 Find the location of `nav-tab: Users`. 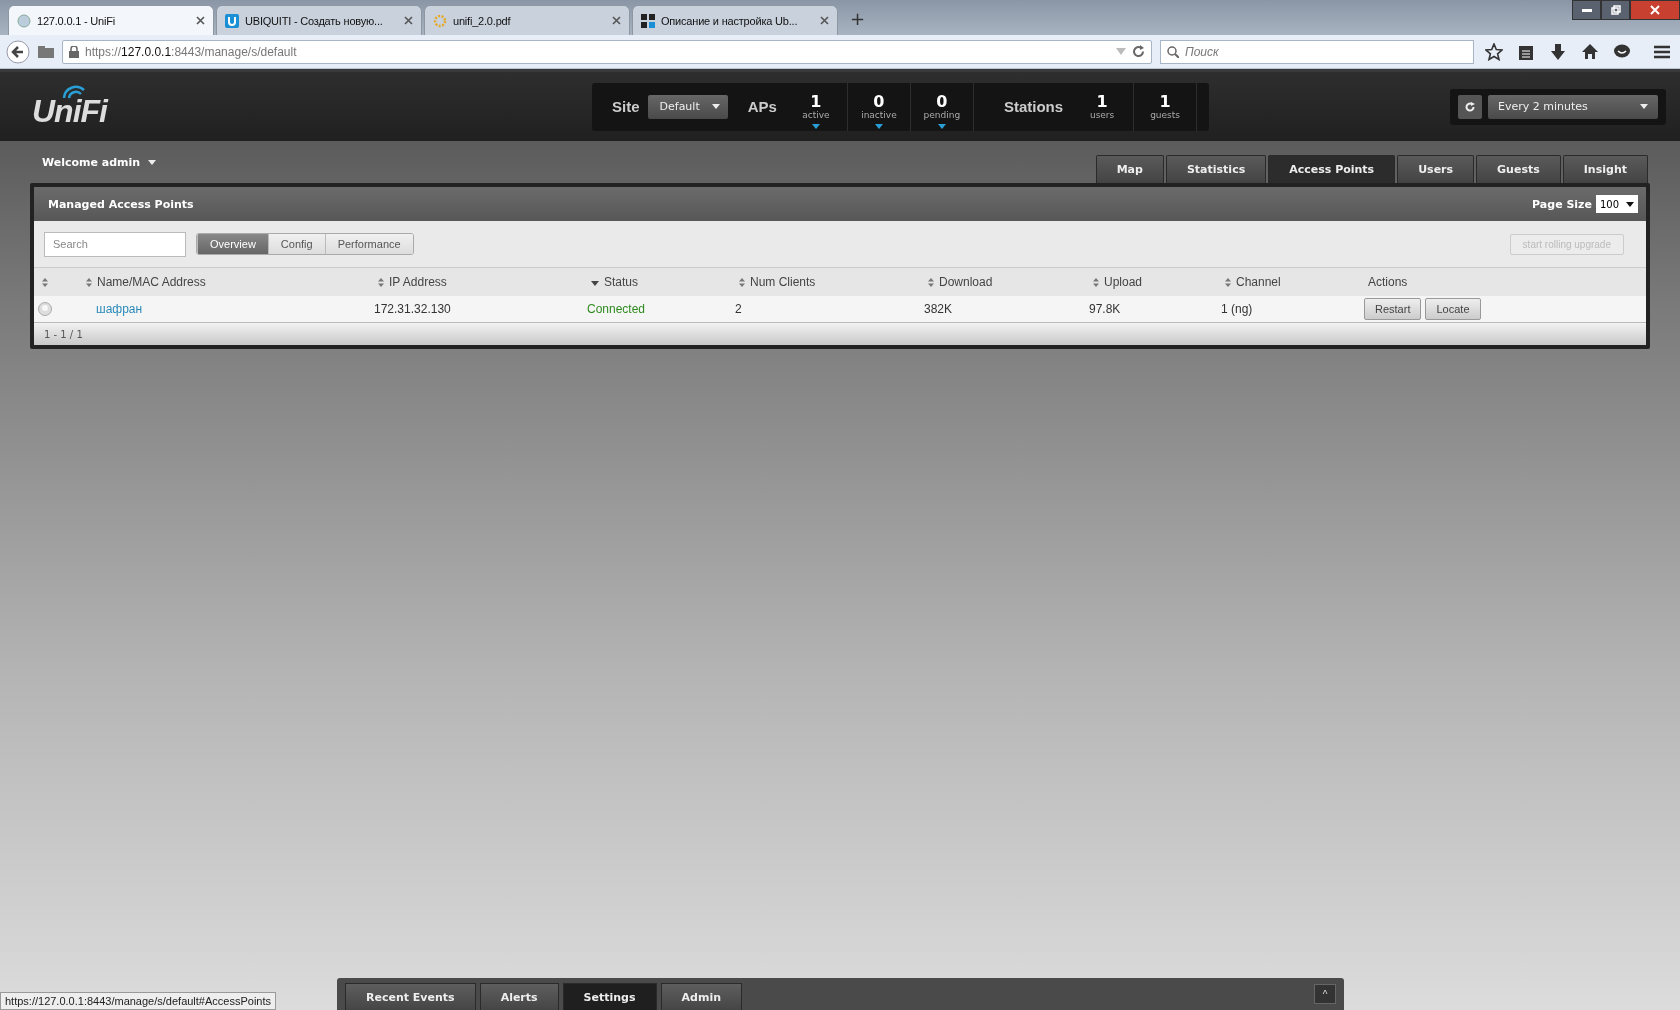

nav-tab: Users is located at coordinates (1436, 169).